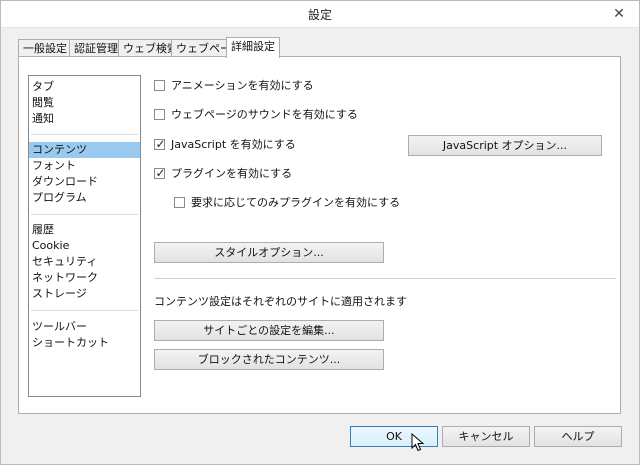 The width and height of the screenshot is (640, 465). What do you see at coordinates (619, 14) in the screenshot?
I see `close-icon: ✕` at bounding box center [619, 14].